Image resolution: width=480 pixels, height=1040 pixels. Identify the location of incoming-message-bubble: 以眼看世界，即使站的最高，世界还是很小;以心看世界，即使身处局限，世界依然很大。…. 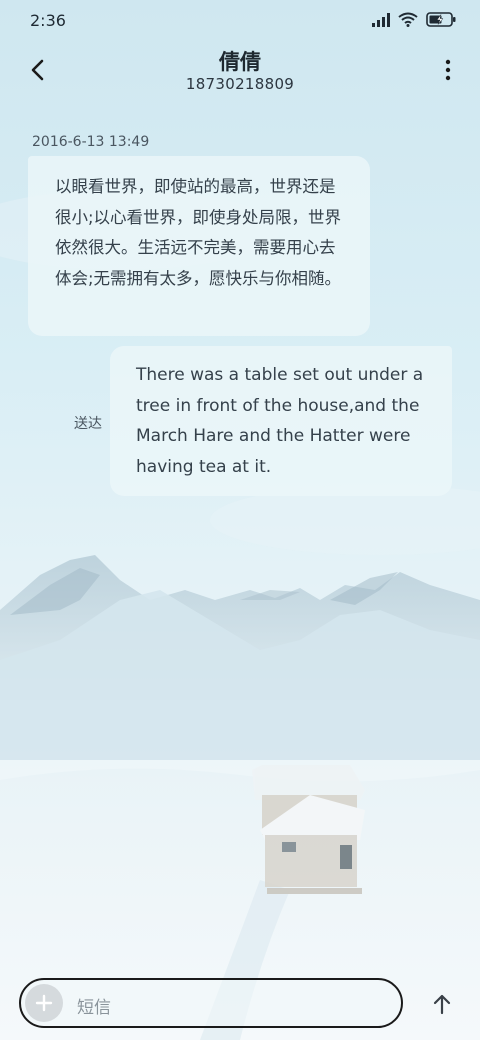
(199, 246).